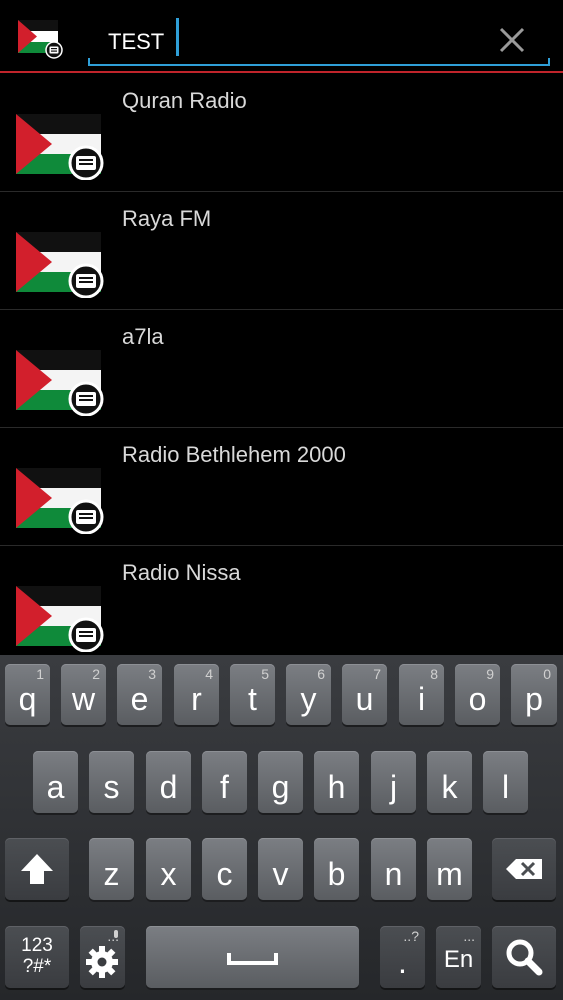 This screenshot has height=1000, width=563. Describe the element at coordinates (184, 100) in the screenshot. I see `station-name: Quran Radio` at that location.